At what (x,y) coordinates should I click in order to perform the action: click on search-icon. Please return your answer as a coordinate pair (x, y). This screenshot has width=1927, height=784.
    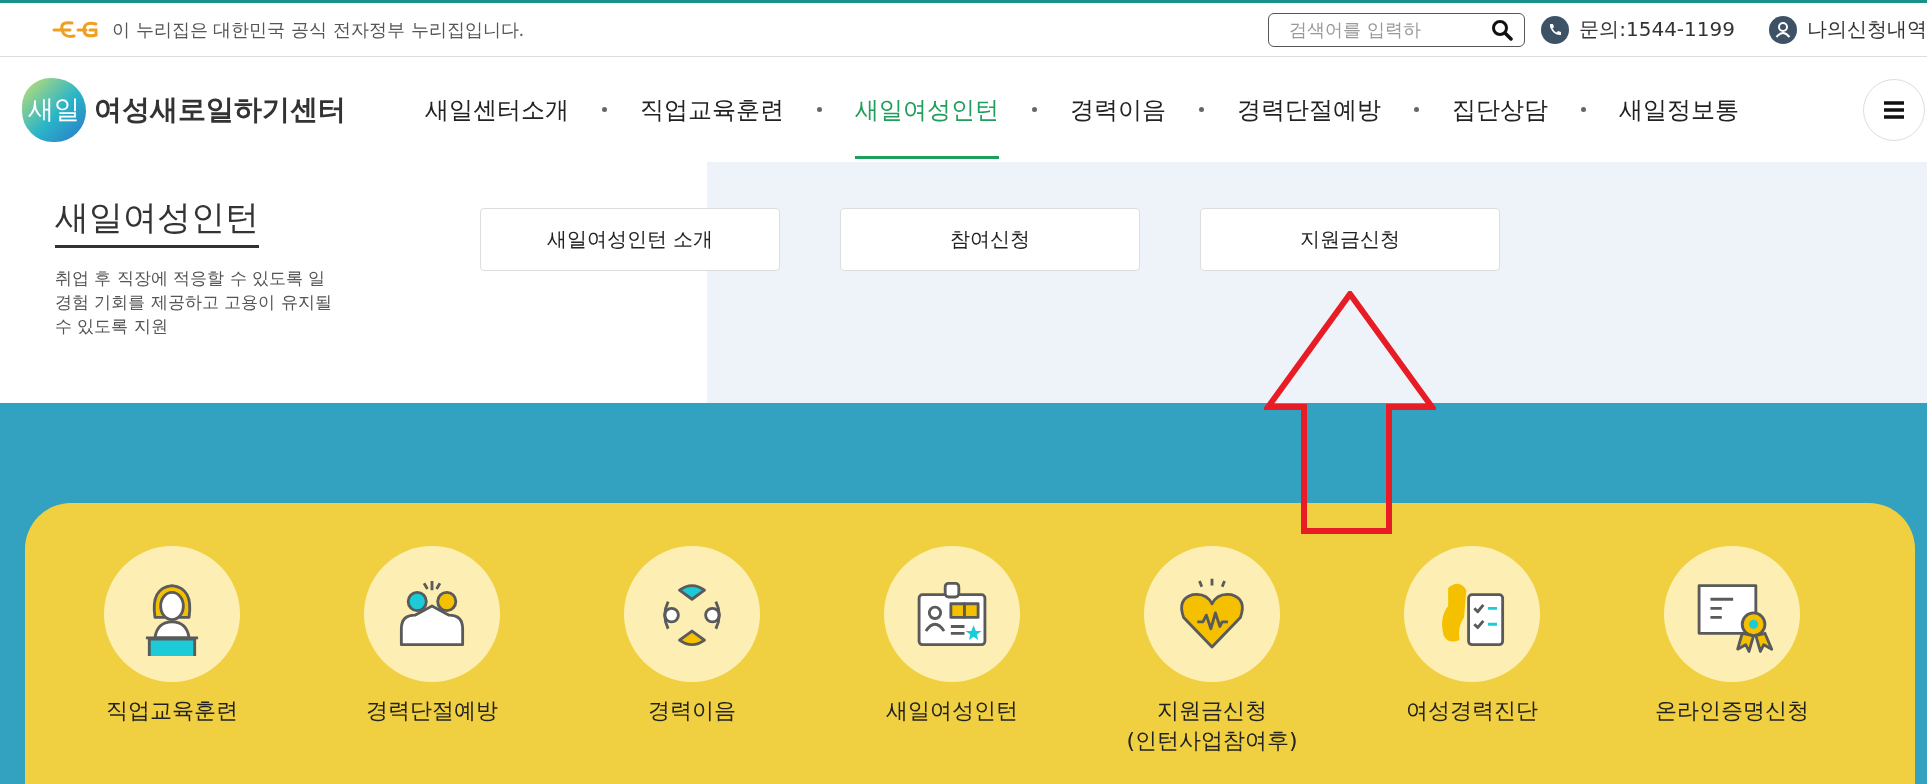
    Looking at the image, I should click on (1502, 29).